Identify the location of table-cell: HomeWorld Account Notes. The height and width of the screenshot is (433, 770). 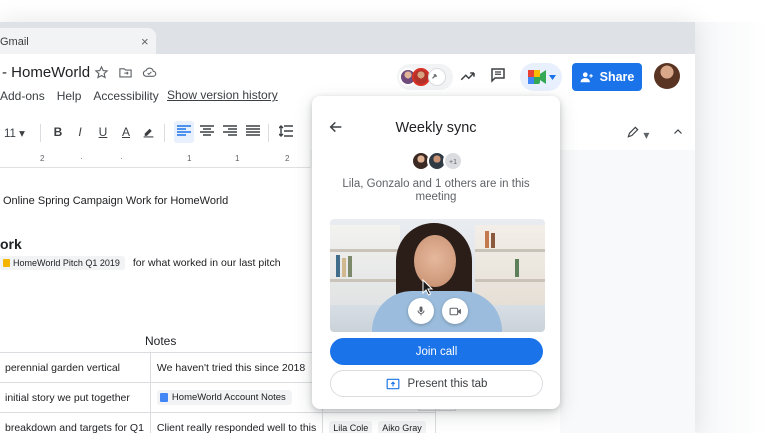
(236, 397).